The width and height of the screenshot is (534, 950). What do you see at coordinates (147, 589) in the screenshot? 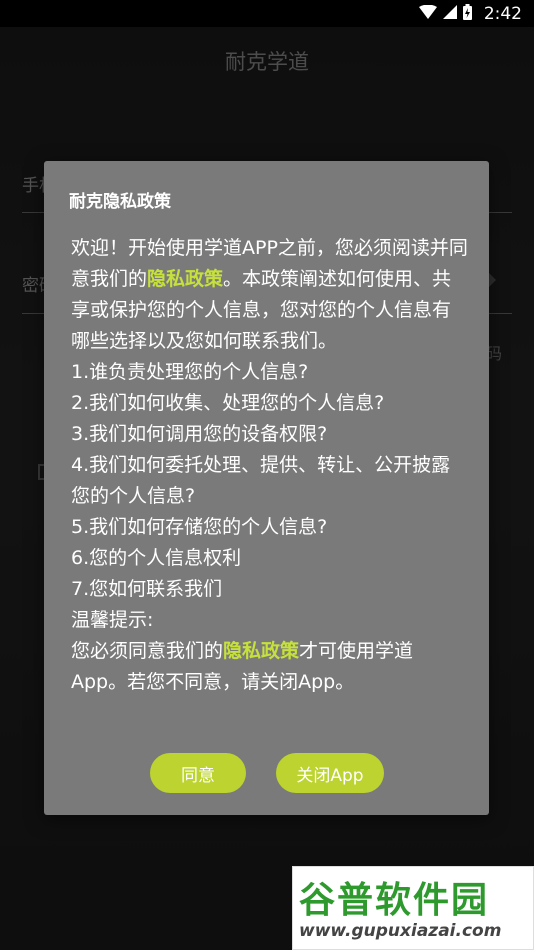
I see `list-item: 7.您如何联系我们` at bounding box center [147, 589].